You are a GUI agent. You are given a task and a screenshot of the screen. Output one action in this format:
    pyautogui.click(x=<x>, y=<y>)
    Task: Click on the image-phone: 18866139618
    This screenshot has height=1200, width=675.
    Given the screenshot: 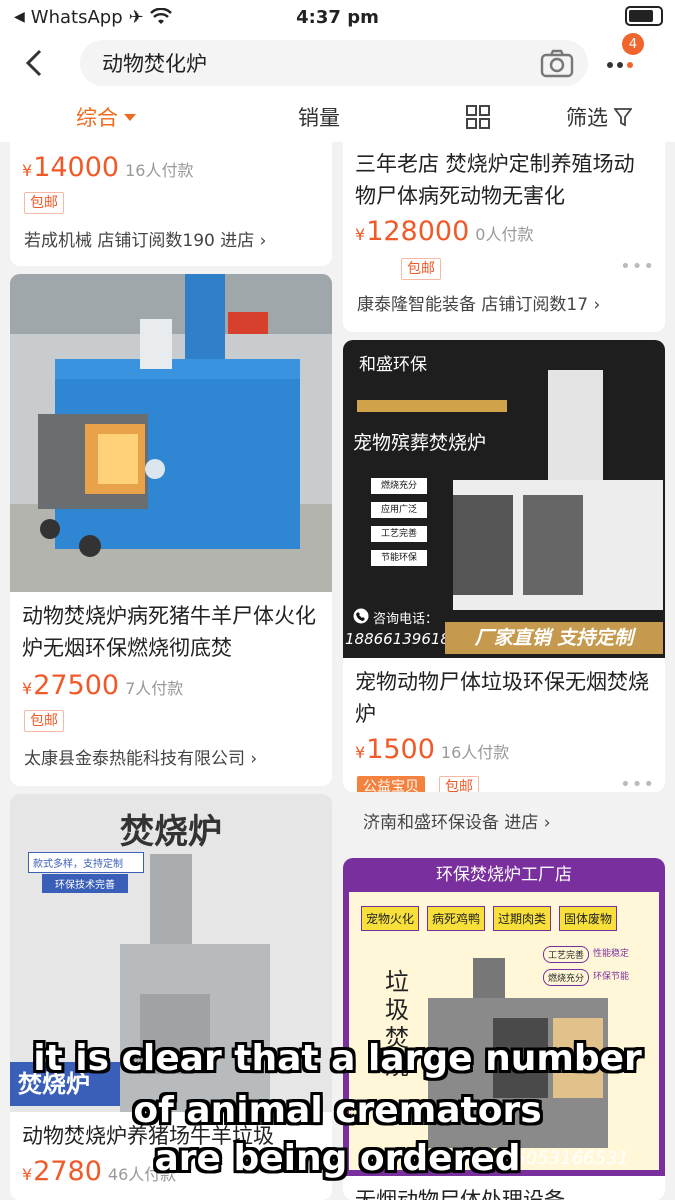 What is the action you would take?
    pyautogui.click(x=397, y=639)
    